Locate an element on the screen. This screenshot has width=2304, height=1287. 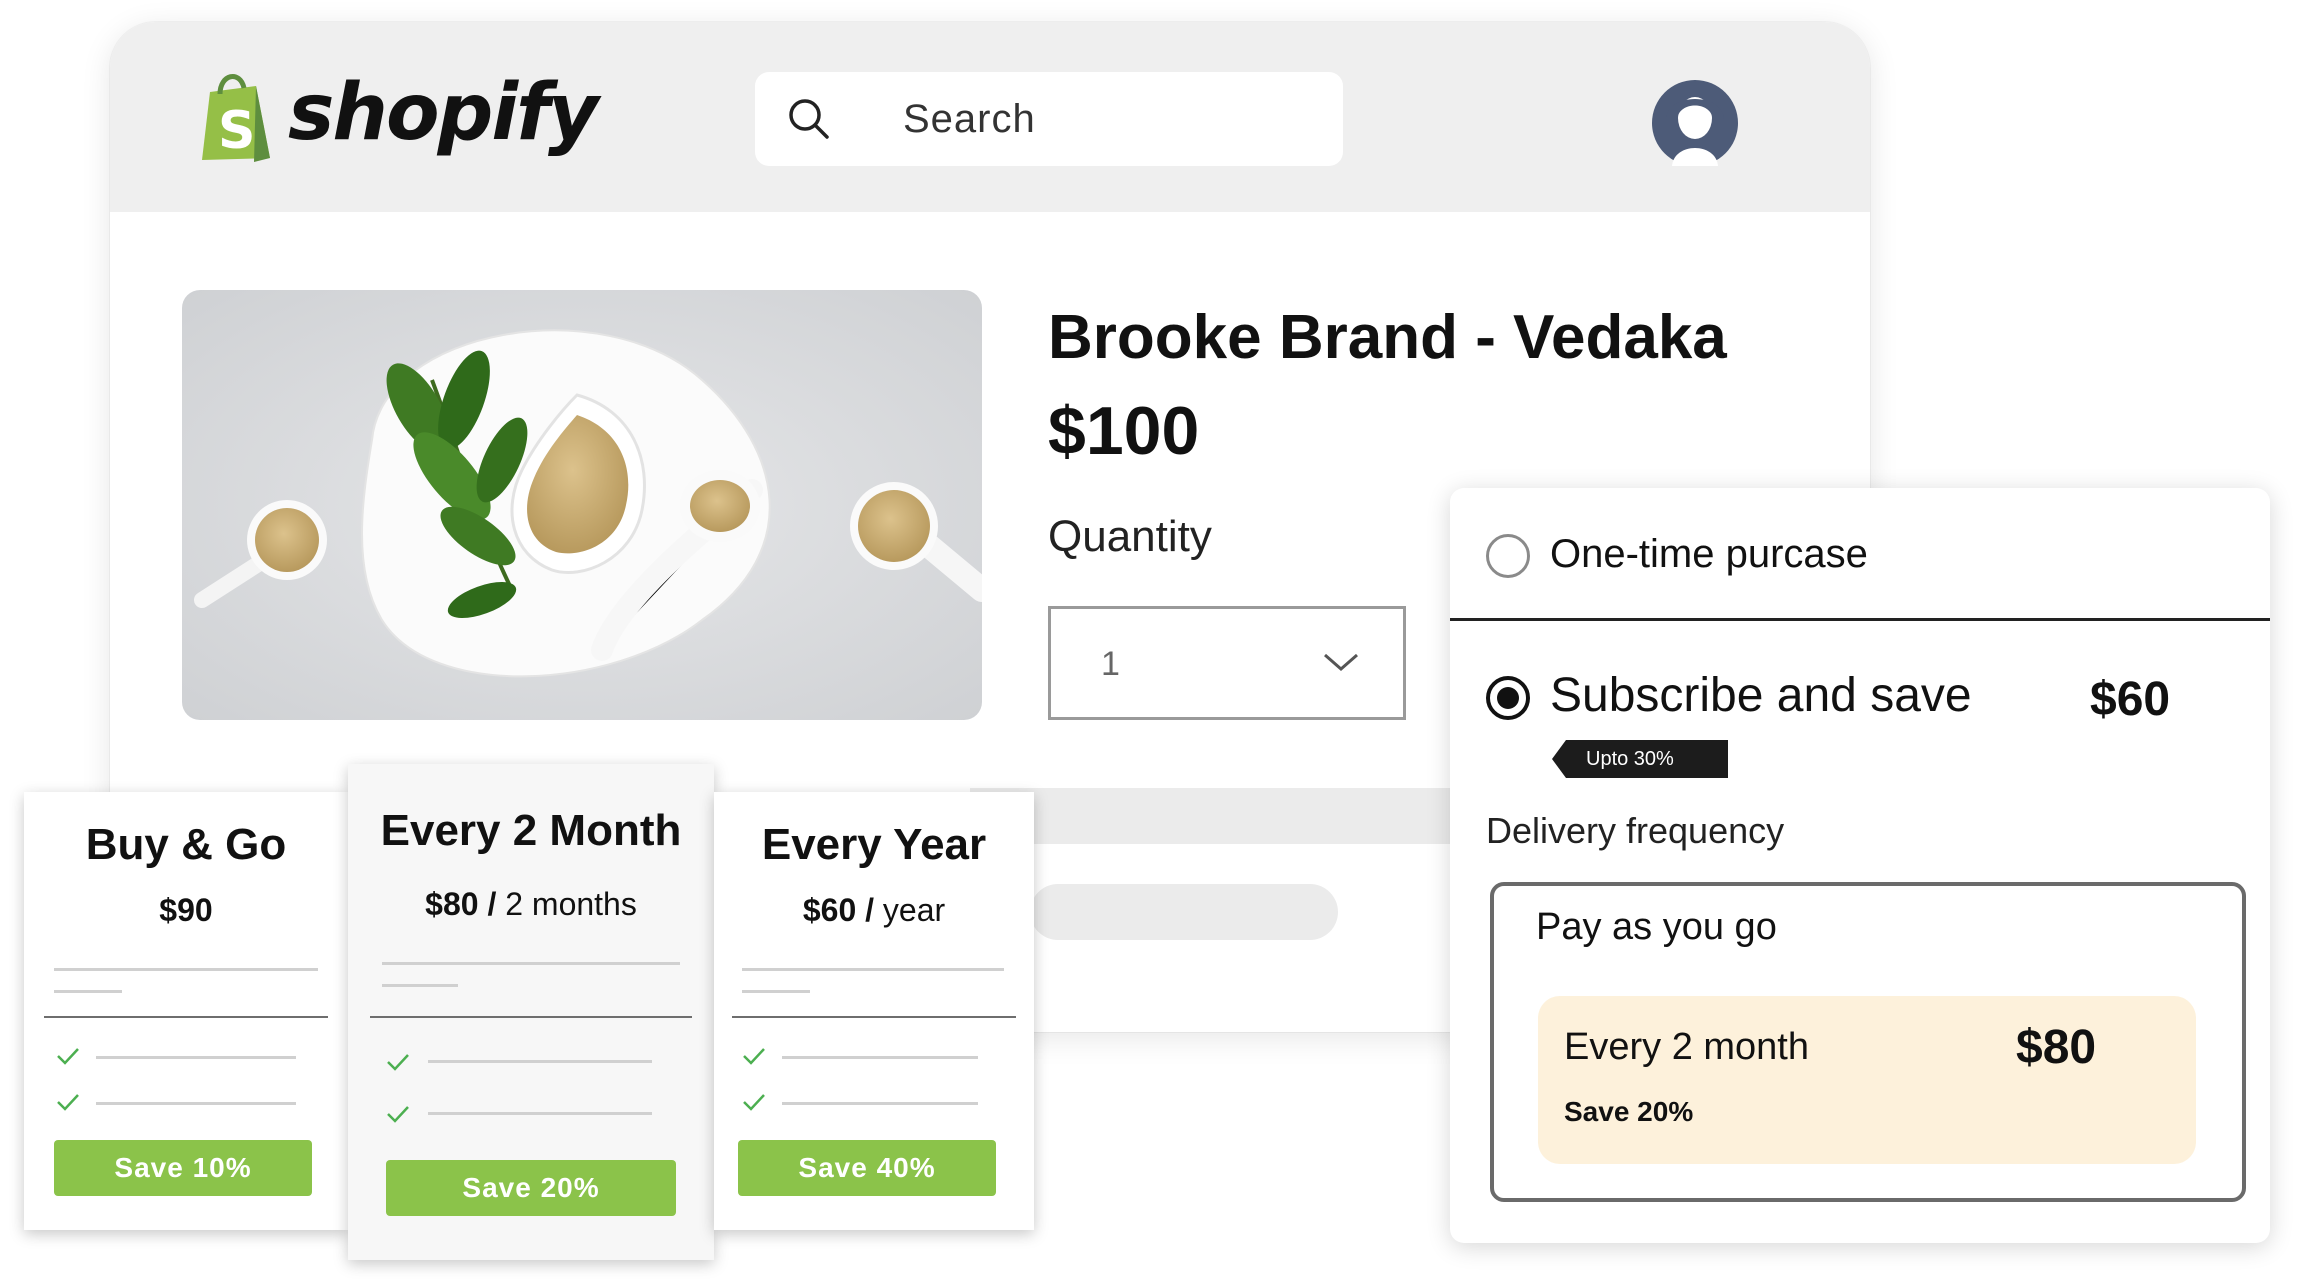
search-icon is located at coordinates (809, 119).